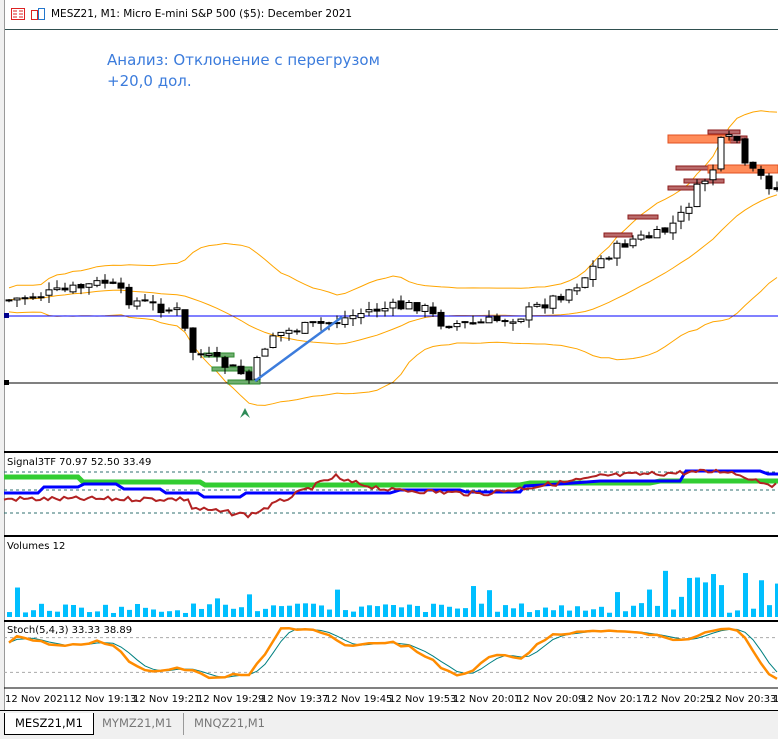 The image size is (778, 739). What do you see at coordinates (167, 699) in the screenshot?
I see `time-label: 12 Nov 19:21` at bounding box center [167, 699].